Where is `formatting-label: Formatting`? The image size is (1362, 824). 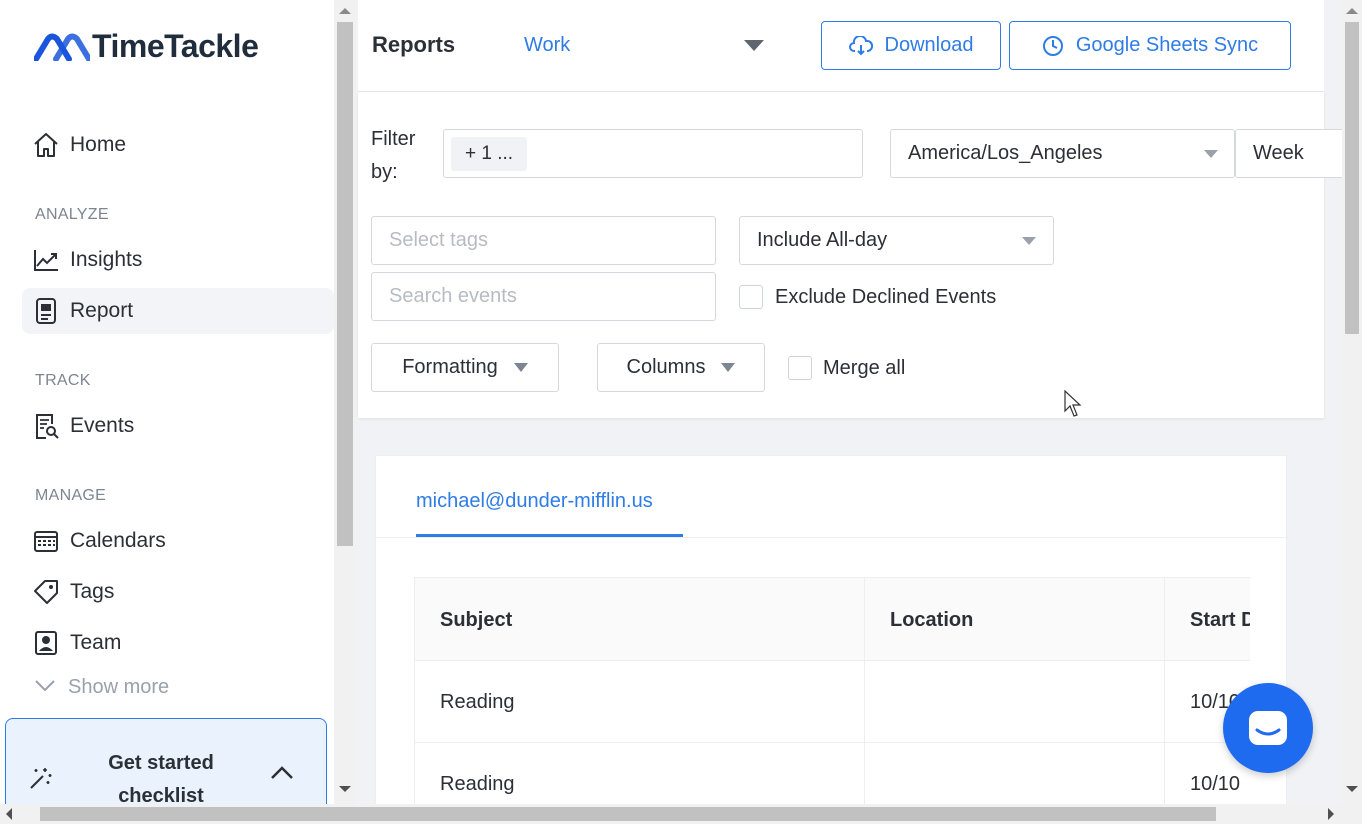
formatting-label: Formatting is located at coordinates (450, 367).